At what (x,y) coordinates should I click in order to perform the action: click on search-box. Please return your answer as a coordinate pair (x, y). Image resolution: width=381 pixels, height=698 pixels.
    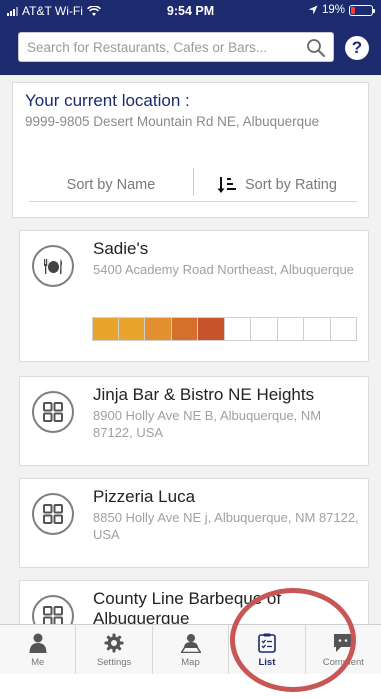
    Looking at the image, I should click on (176, 47).